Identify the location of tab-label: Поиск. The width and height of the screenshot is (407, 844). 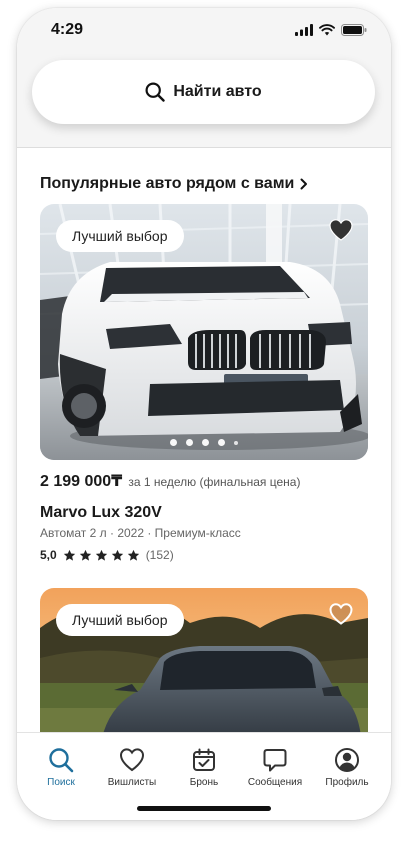
(61, 782).